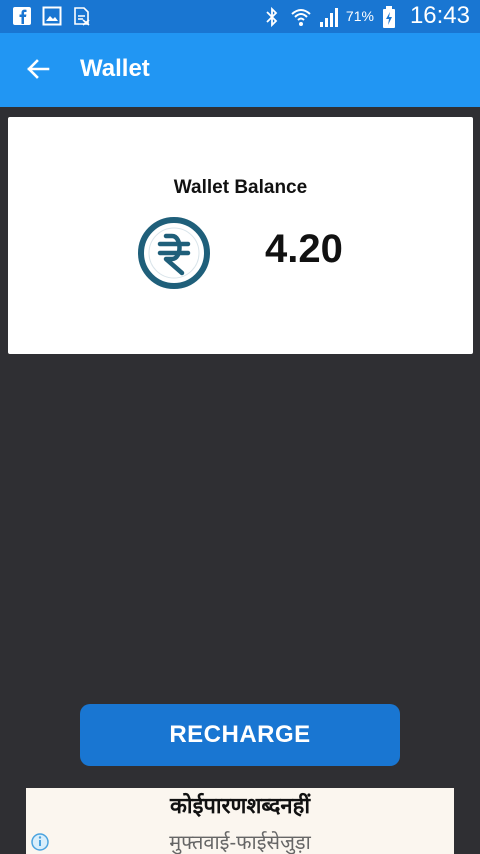 The width and height of the screenshot is (480, 854). Describe the element at coordinates (240, 735) in the screenshot. I see `recharge-button: RECHARGE` at that location.